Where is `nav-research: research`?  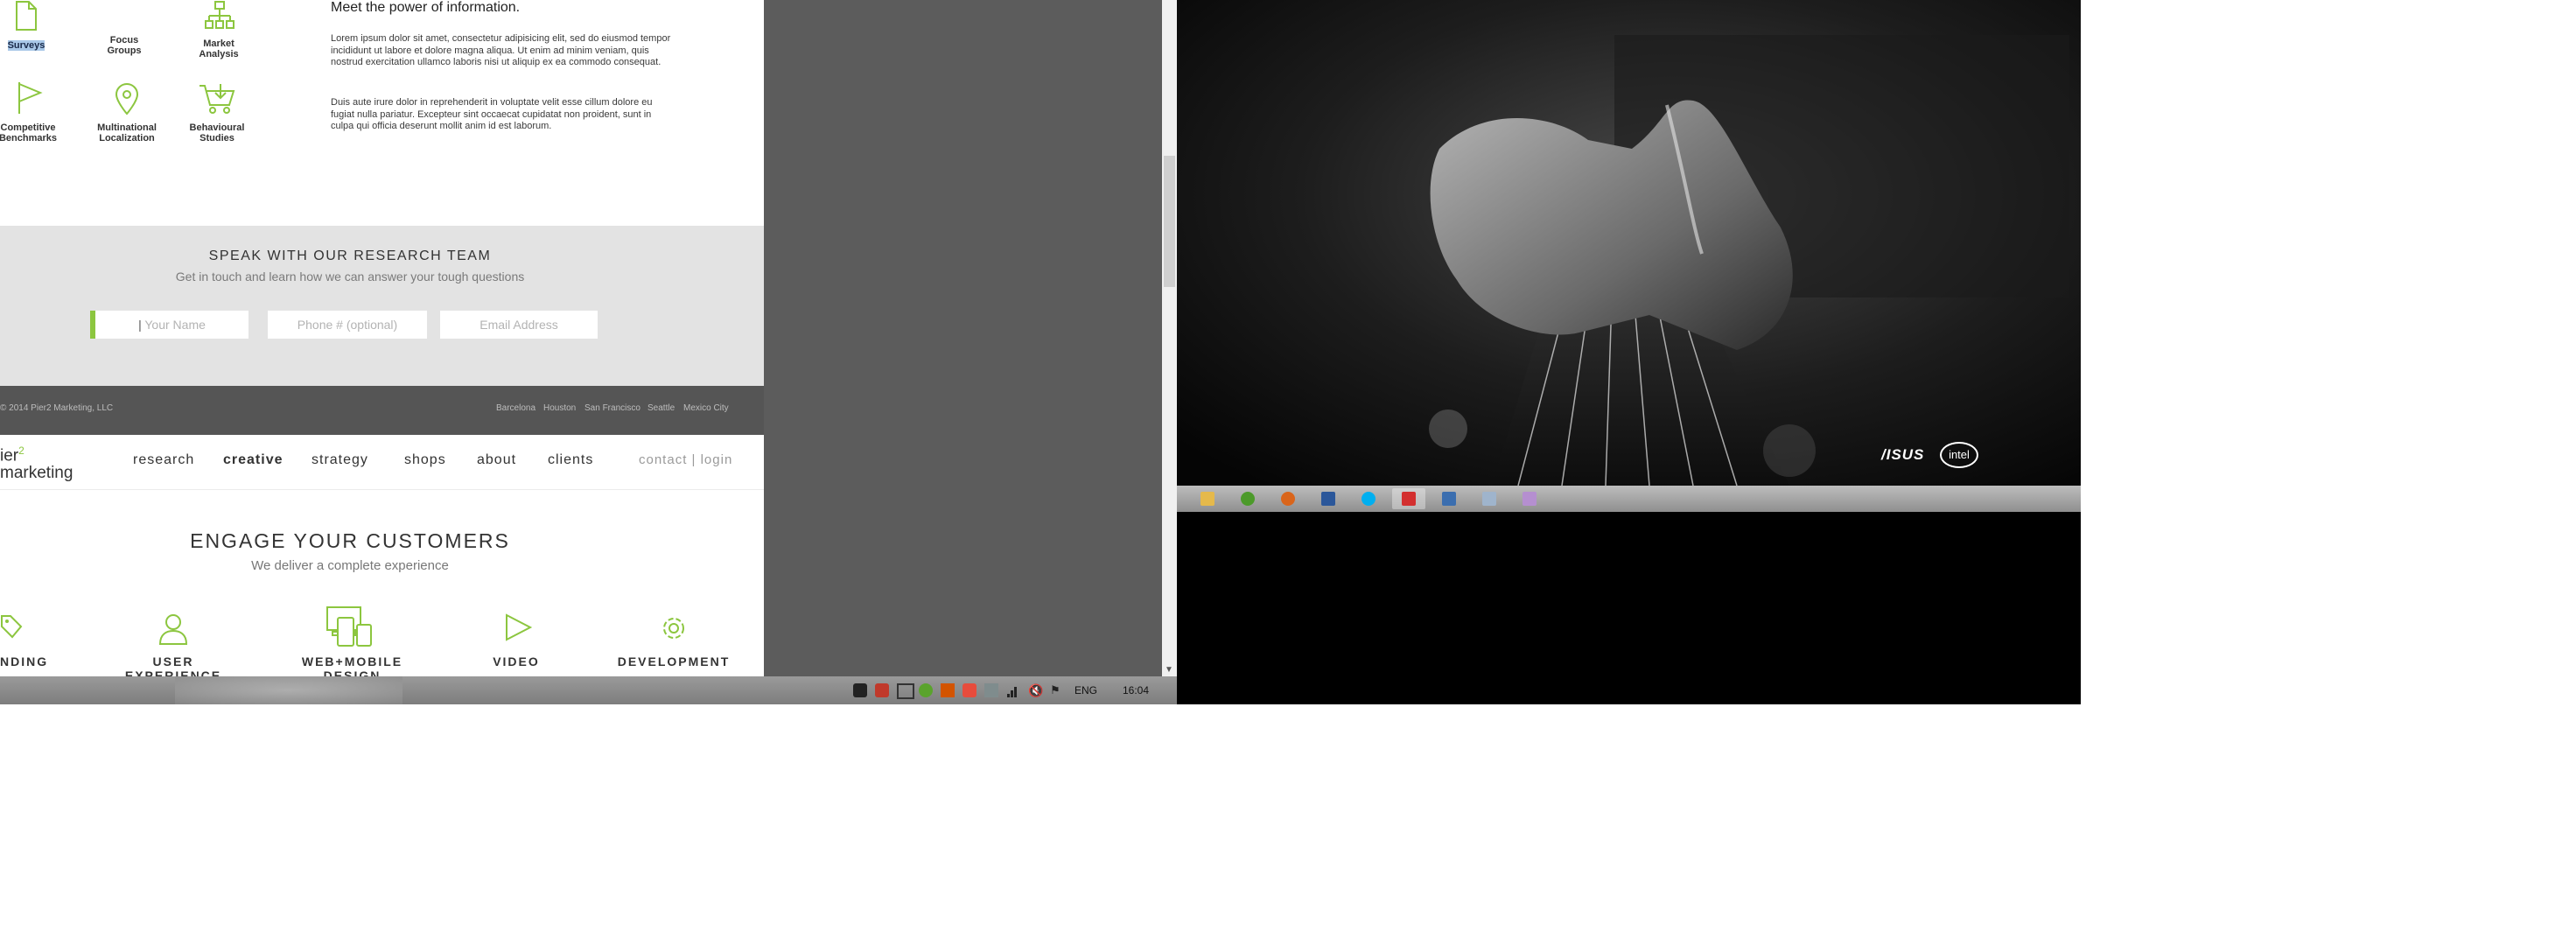 nav-research: research is located at coordinates (163, 460).